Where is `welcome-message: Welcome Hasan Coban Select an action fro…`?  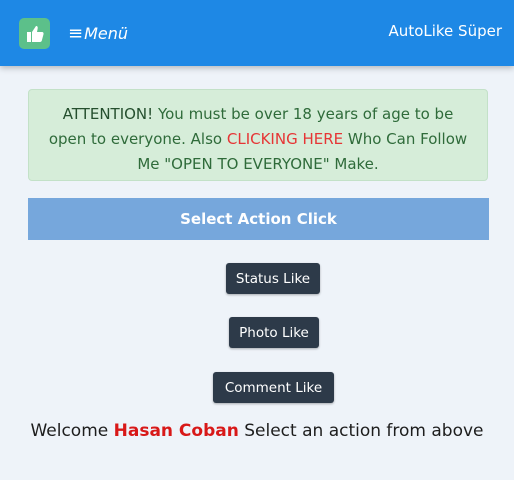
welcome-message: Welcome Hasan Coban Select an action fro… is located at coordinates (257, 431).